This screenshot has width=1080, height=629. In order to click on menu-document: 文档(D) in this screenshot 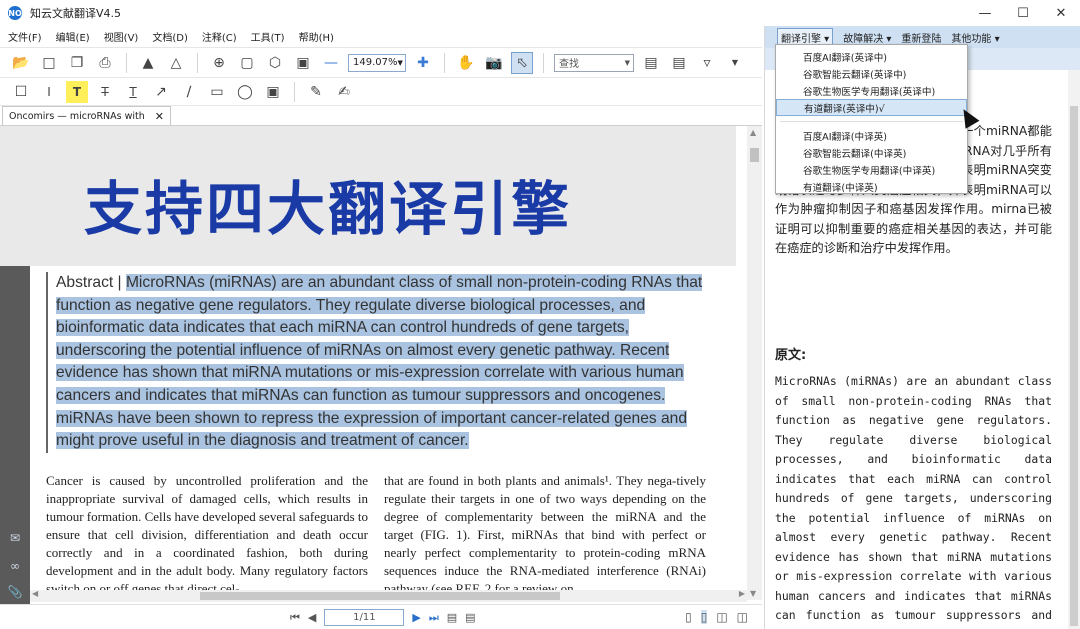, I will do `click(170, 36)`.